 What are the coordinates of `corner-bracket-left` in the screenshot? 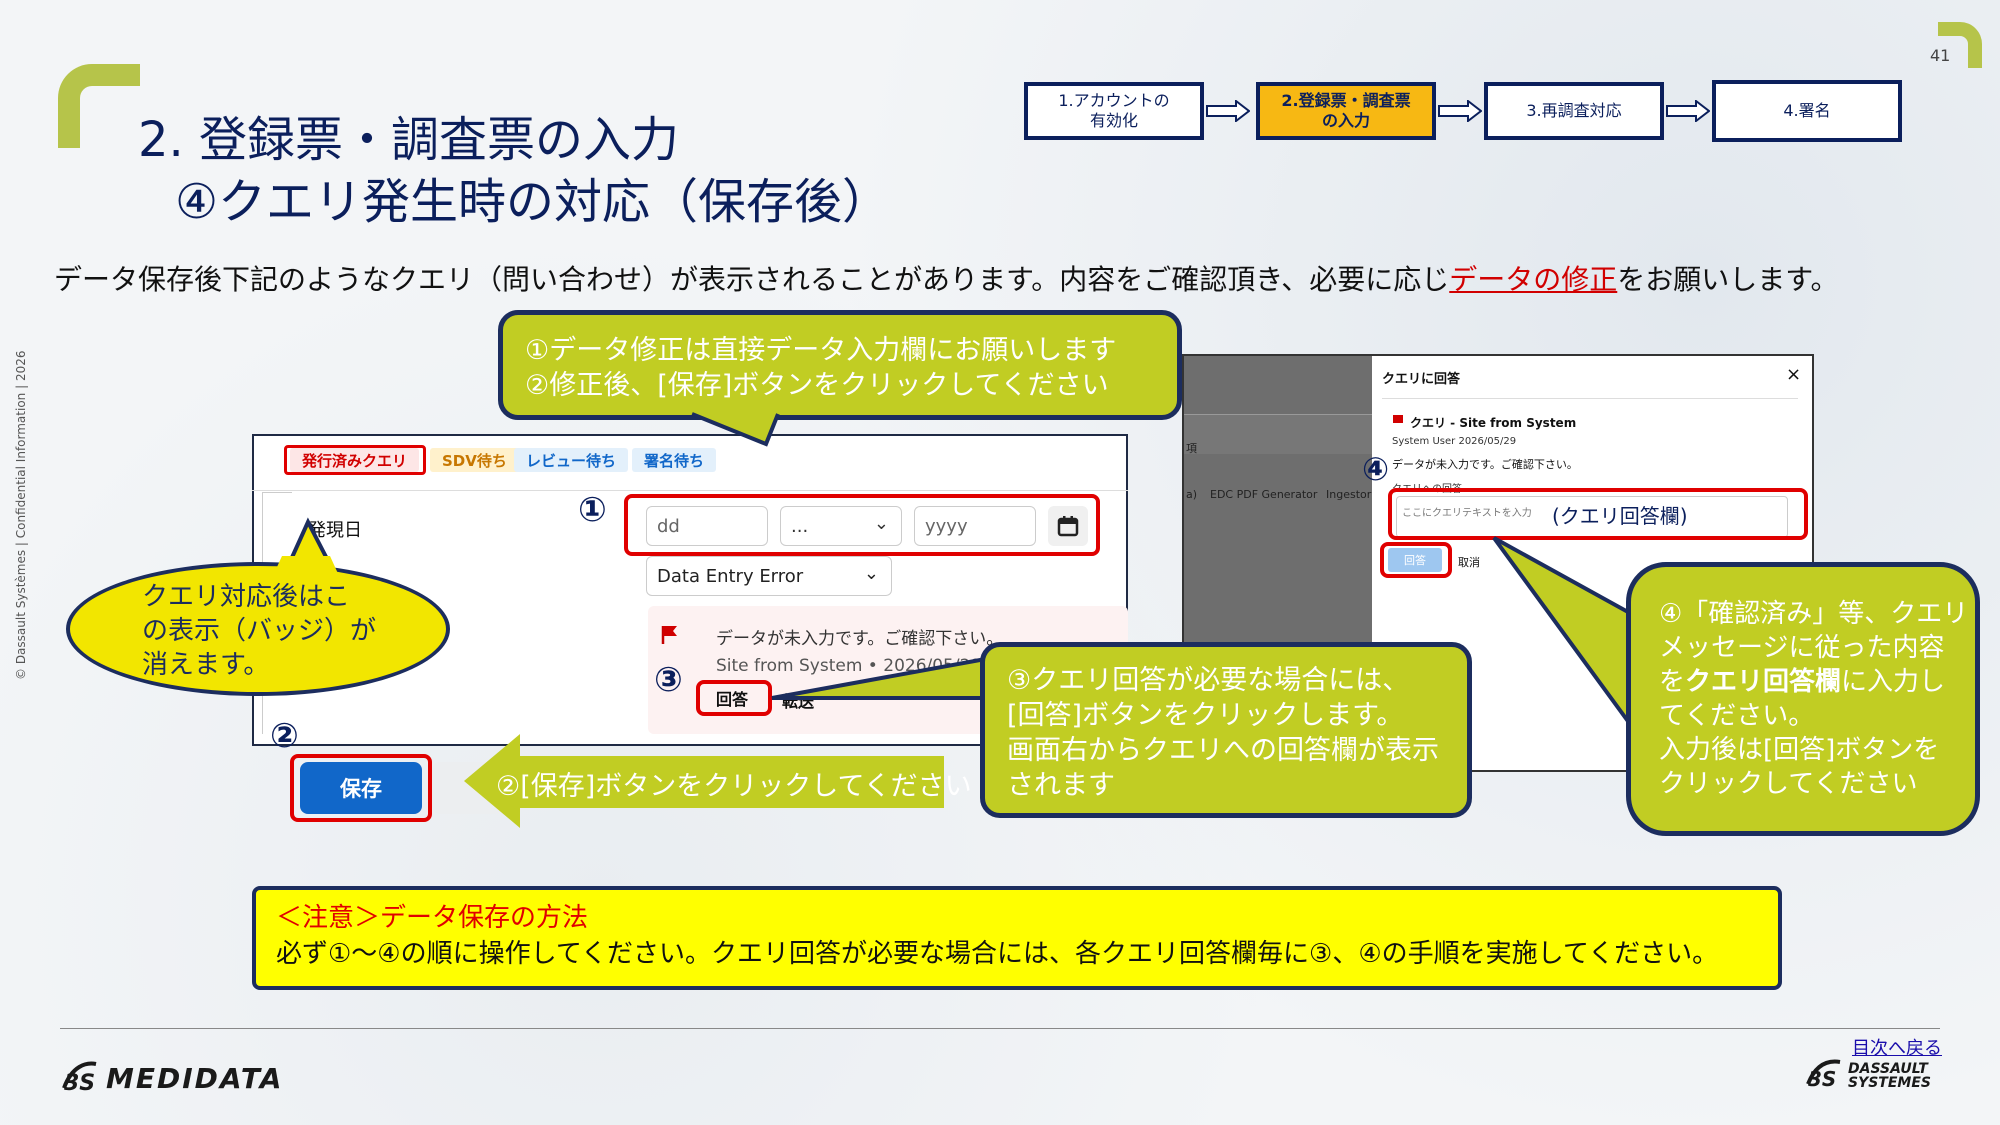 It's located at (99, 106).